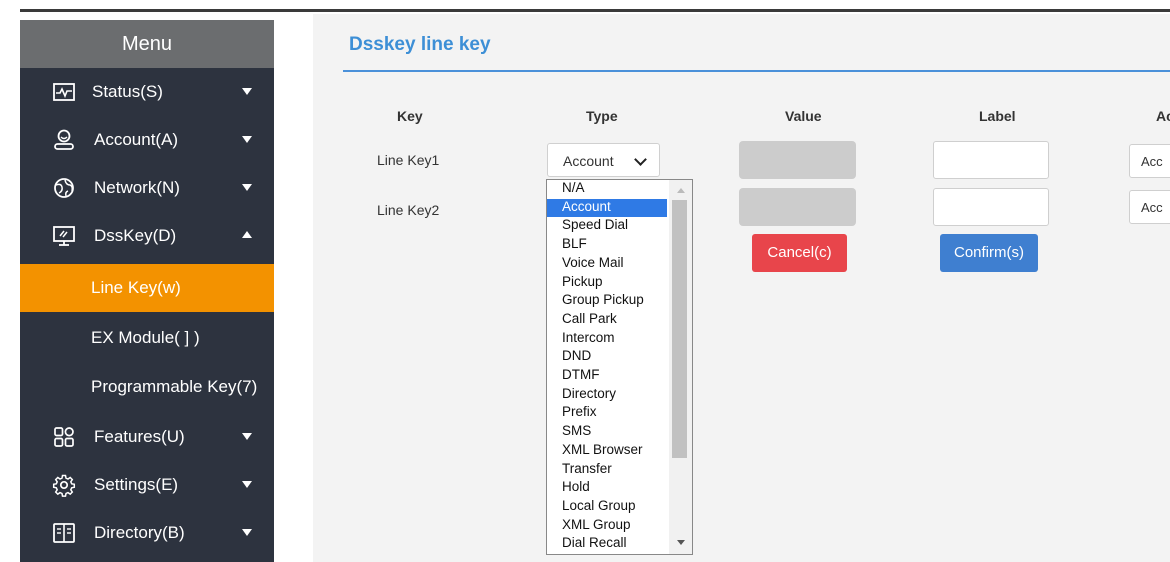 This screenshot has width=1170, height=562. I want to click on page-title: Dsskey line key, so click(420, 44).